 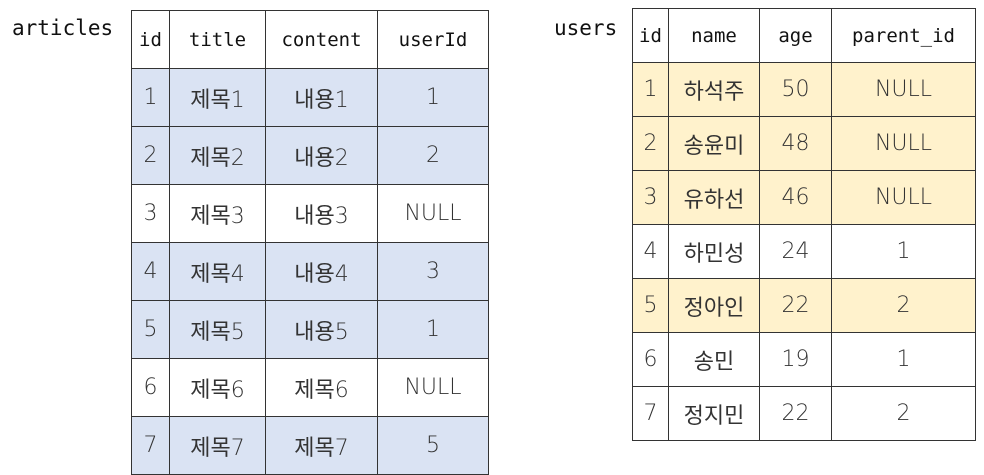 What do you see at coordinates (795, 251) in the screenshot?
I see `table-cell: 24` at bounding box center [795, 251].